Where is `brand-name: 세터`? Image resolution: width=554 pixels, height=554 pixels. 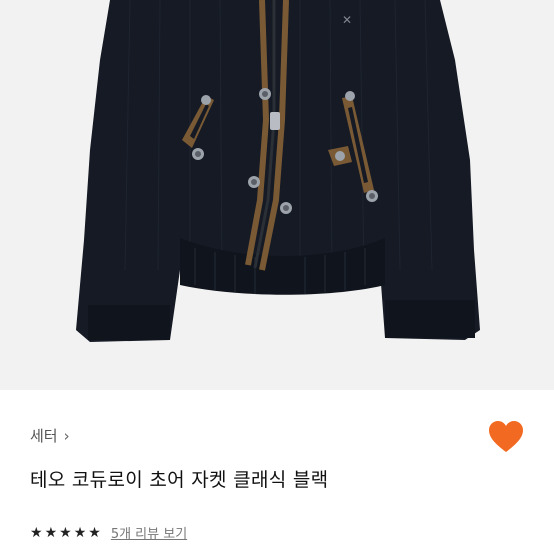
brand-name: 세터 is located at coordinates (44, 436).